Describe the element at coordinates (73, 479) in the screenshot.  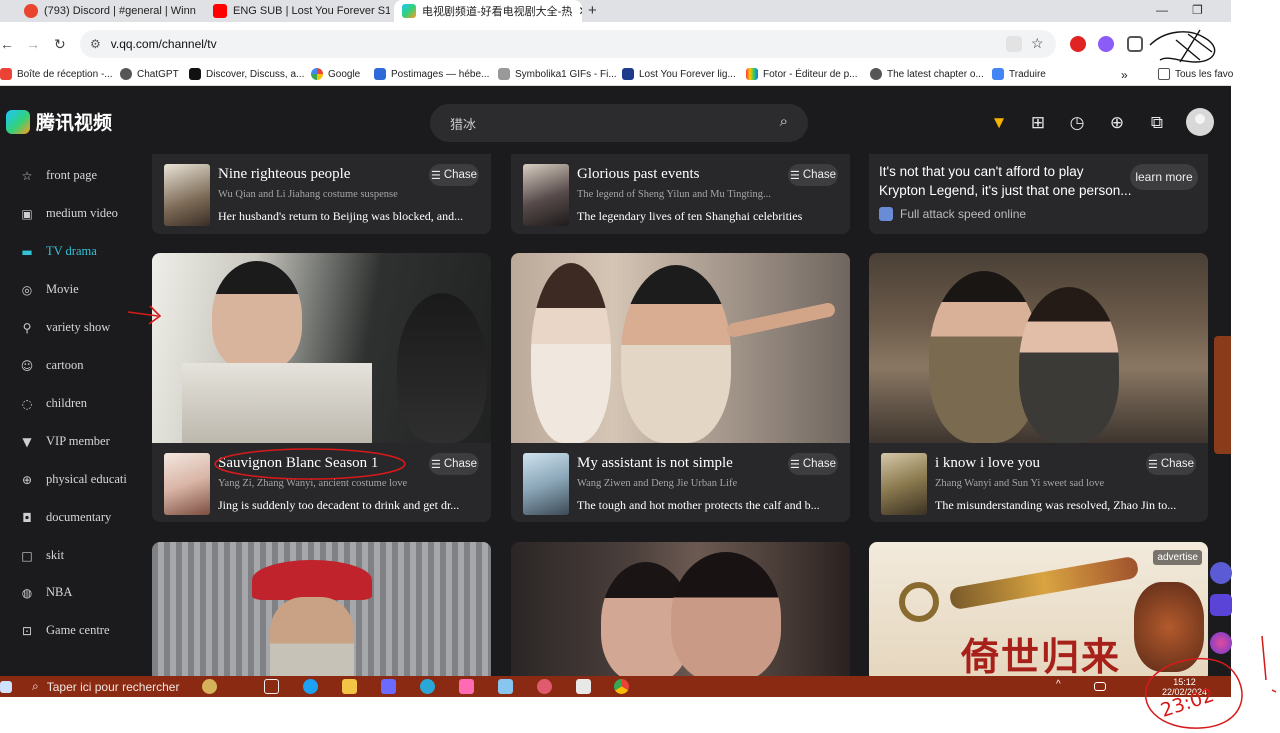
I see `nav-physical-education: ⊕ physical educati` at that location.